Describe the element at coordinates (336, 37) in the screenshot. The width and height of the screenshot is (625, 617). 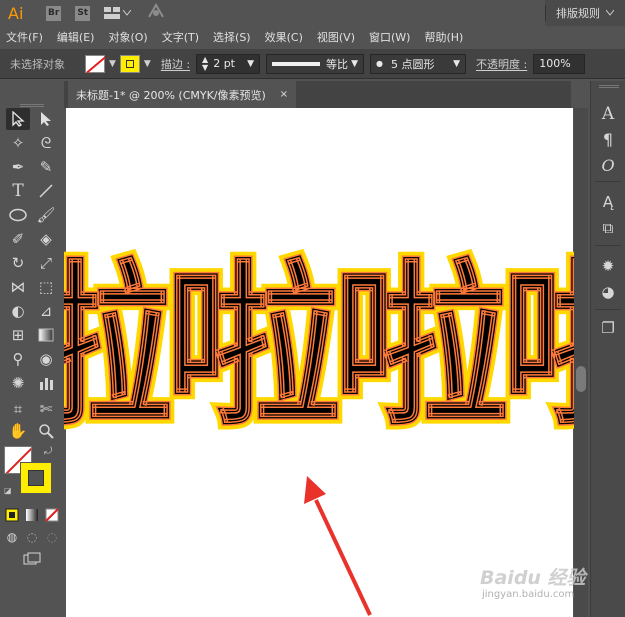
I see `menu-view: 视图(V)` at that location.